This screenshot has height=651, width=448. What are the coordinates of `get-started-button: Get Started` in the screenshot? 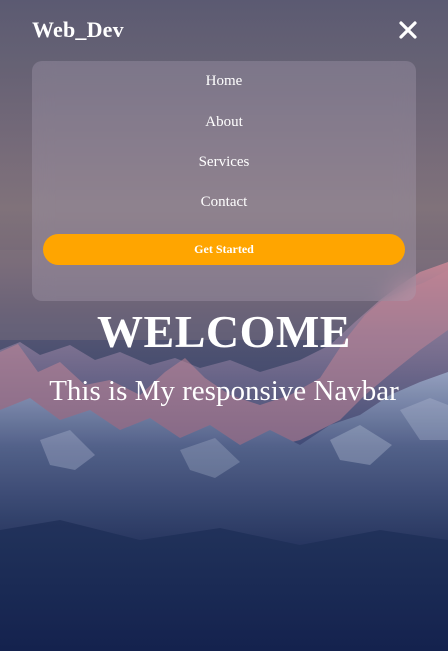 It's located at (224, 249).